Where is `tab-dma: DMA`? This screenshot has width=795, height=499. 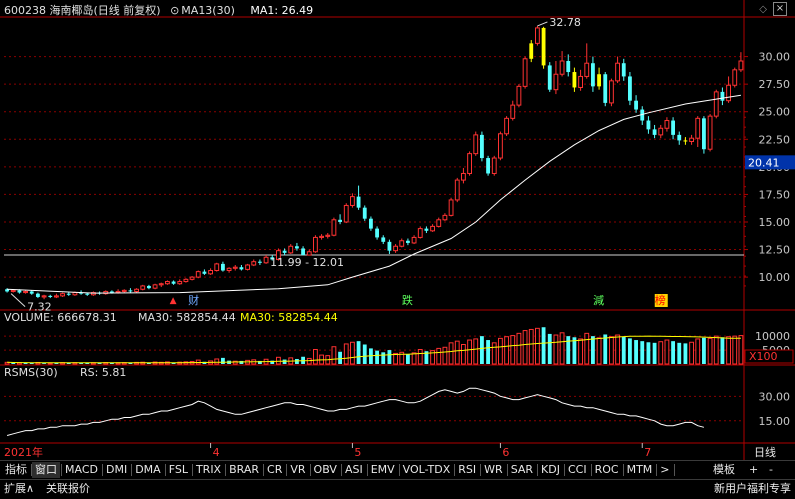
tab-dma: DMA is located at coordinates (148, 470).